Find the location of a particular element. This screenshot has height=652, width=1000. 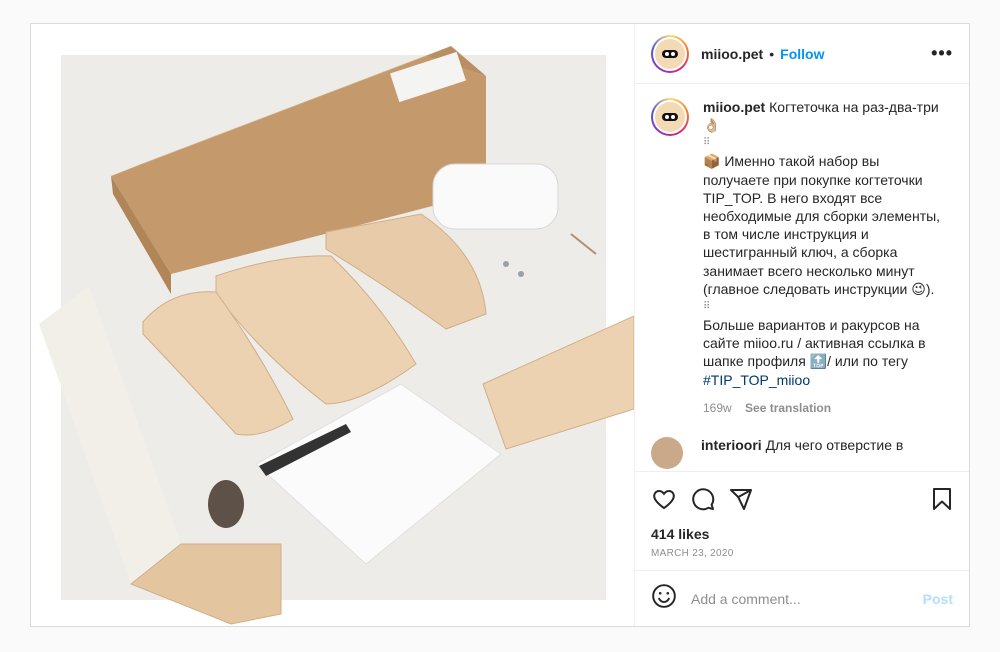

comment-icon is located at coordinates (703, 499).